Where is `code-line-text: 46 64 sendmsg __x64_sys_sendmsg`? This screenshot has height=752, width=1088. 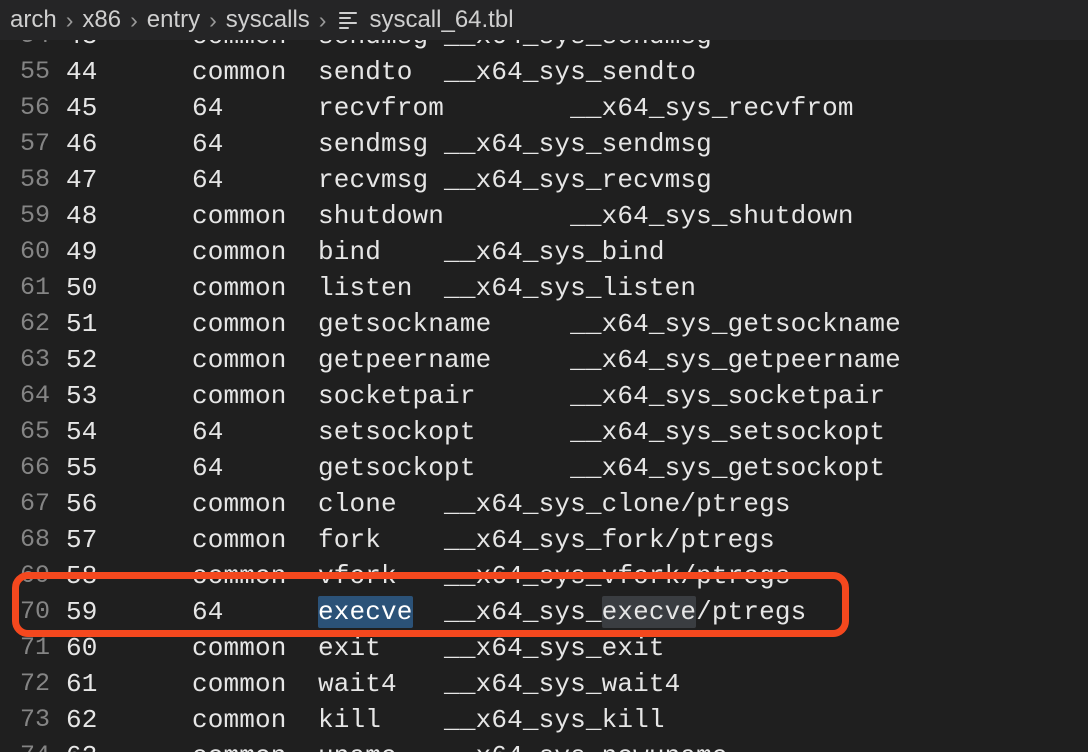 code-line-text: 46 64 sendmsg __x64_sys_sendmsg is located at coordinates (389, 144).